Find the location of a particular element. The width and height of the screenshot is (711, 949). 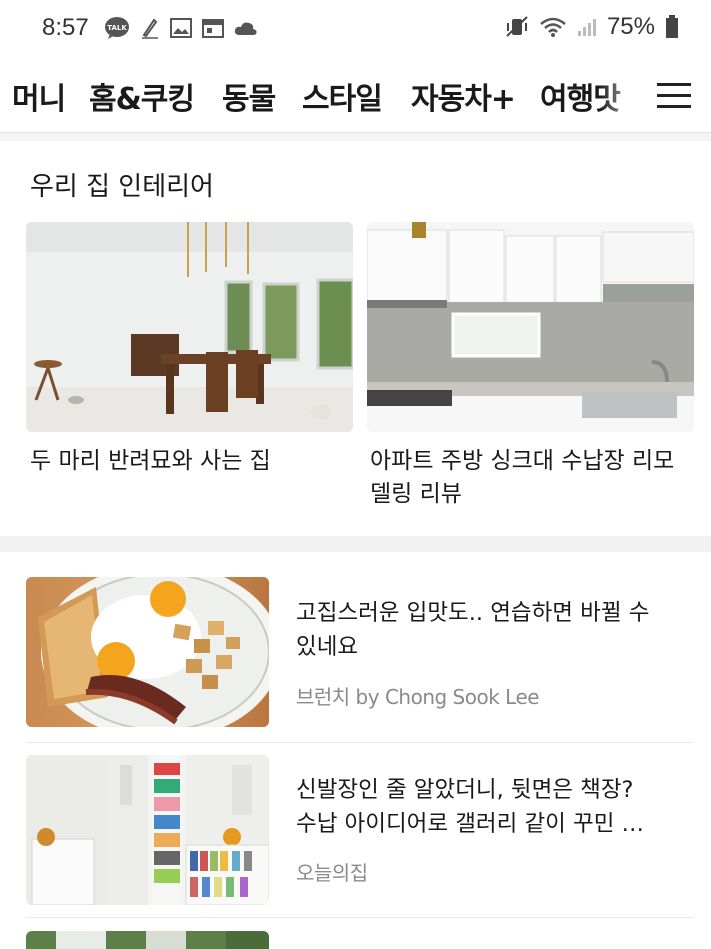

wifi-icon is located at coordinates (553, 27).